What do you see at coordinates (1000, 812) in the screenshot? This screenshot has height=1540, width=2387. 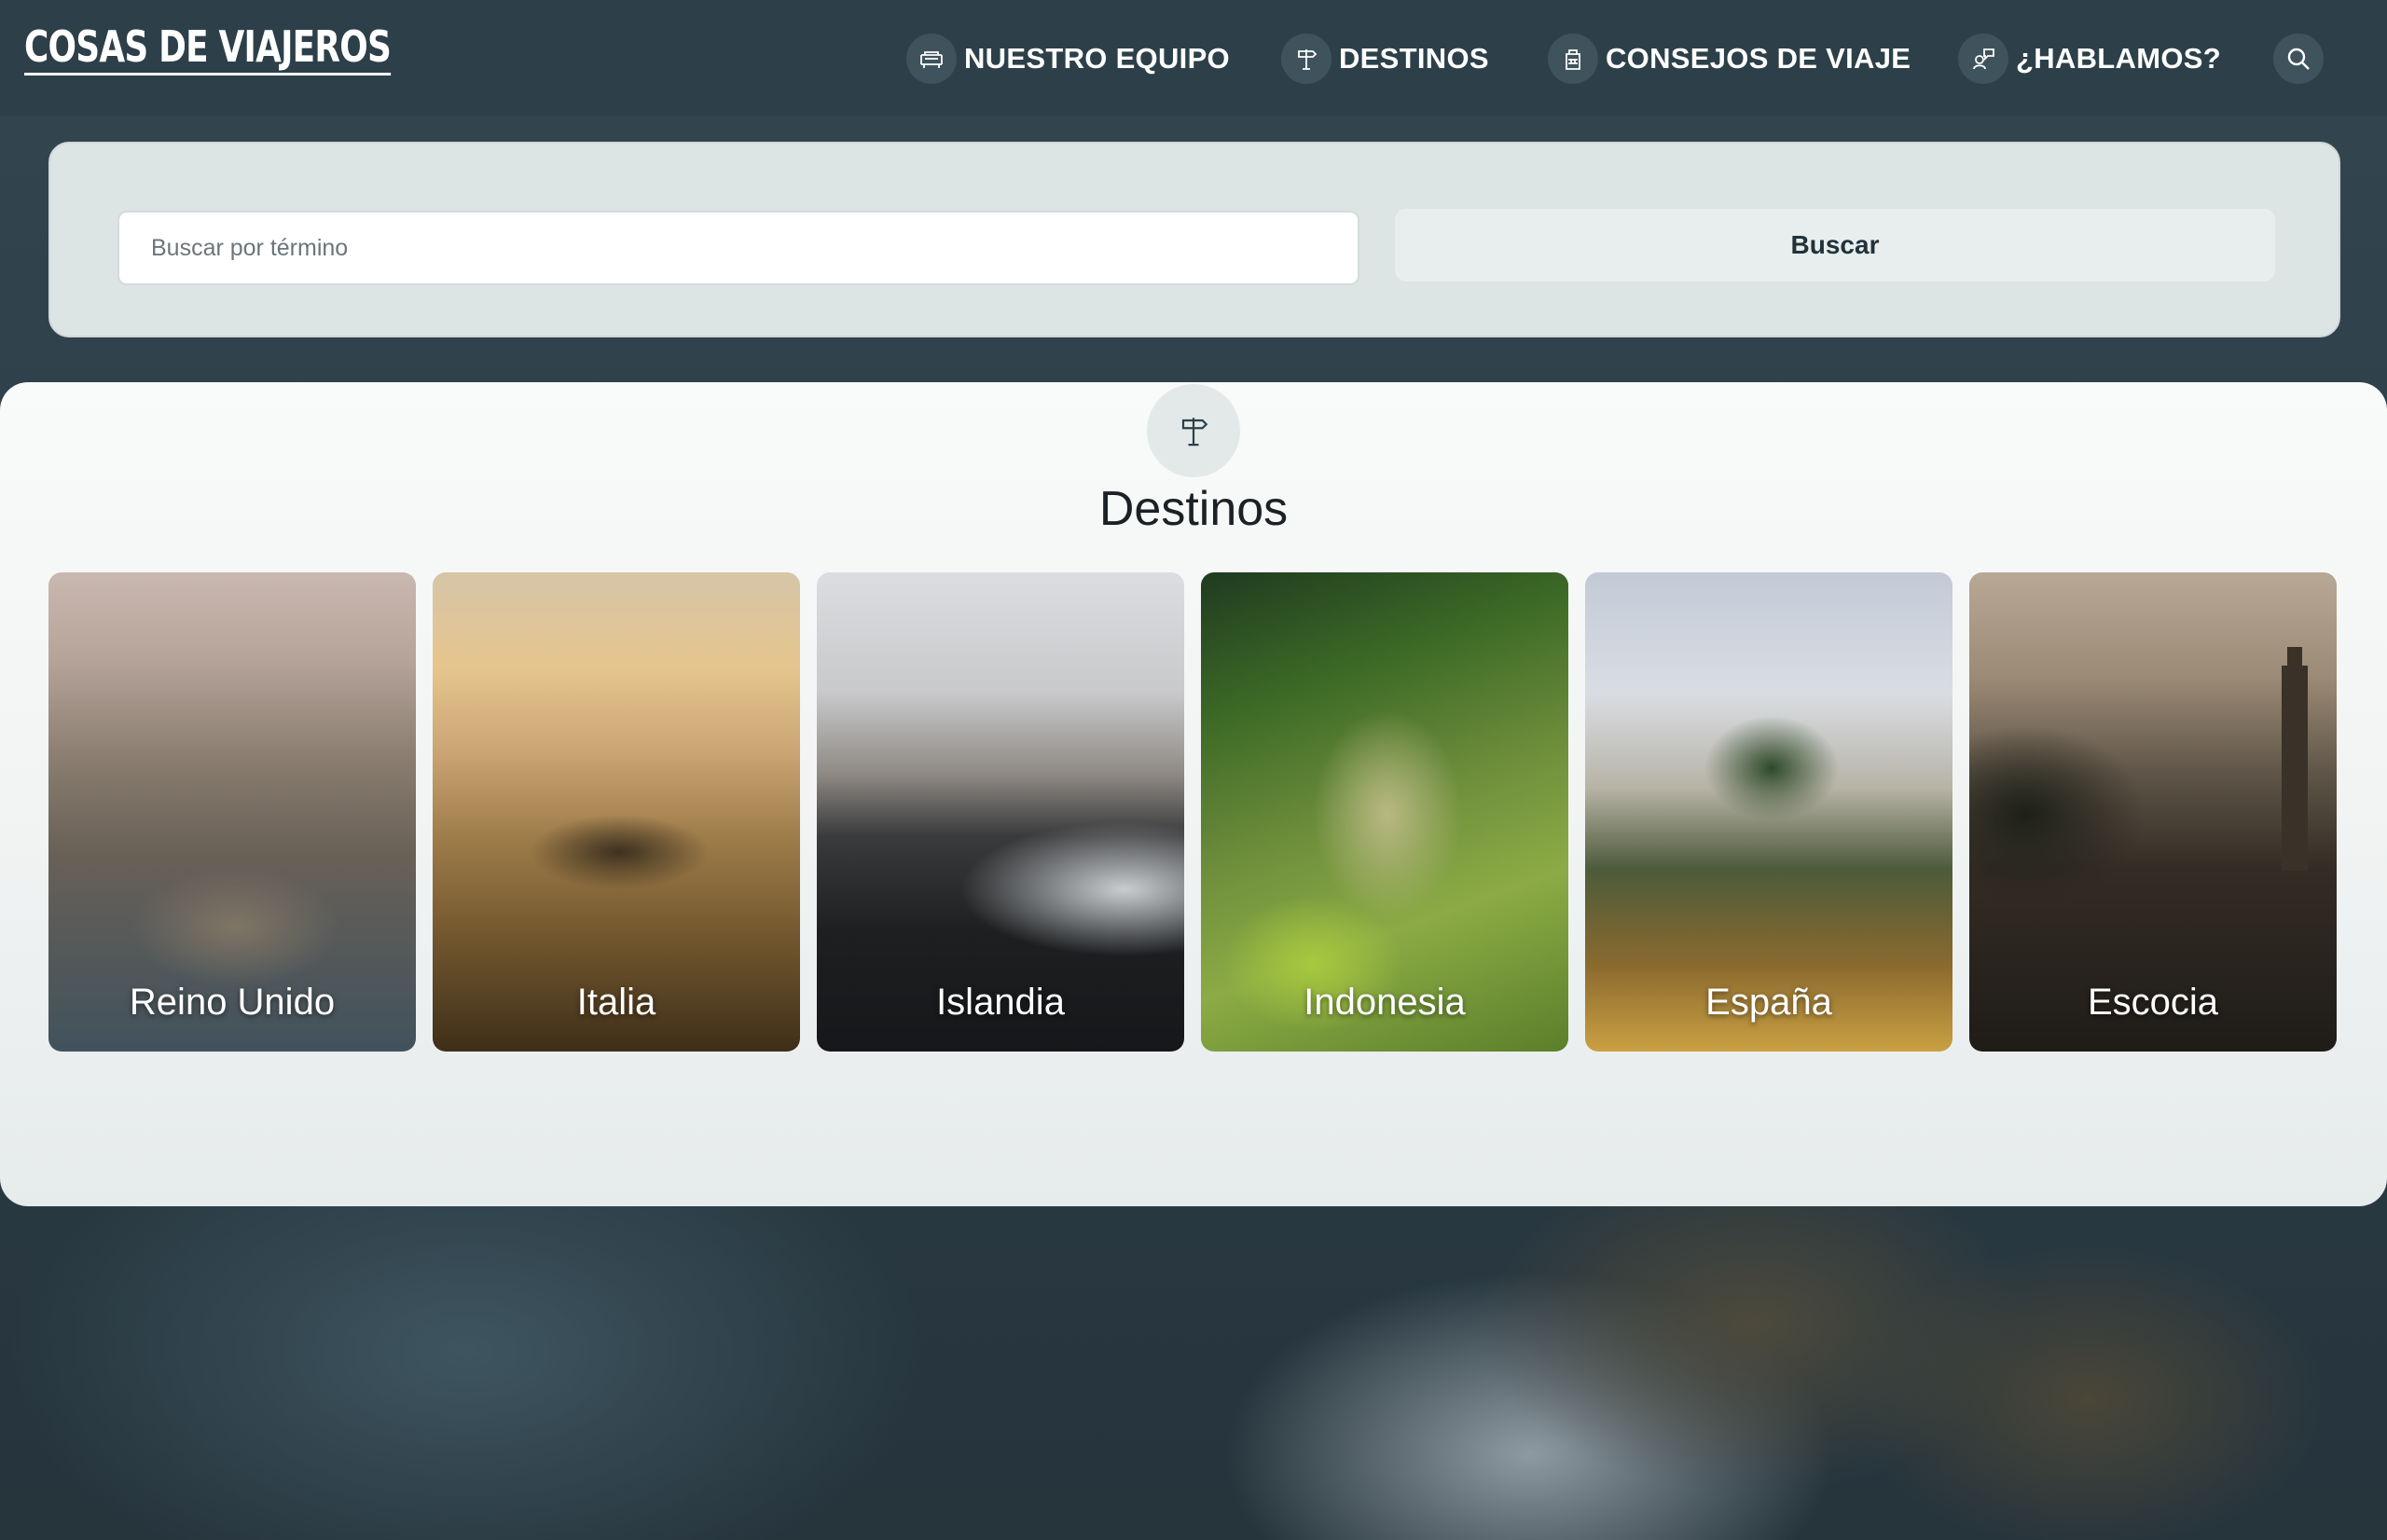 I see `destination-card-islandia: Islandia` at bounding box center [1000, 812].